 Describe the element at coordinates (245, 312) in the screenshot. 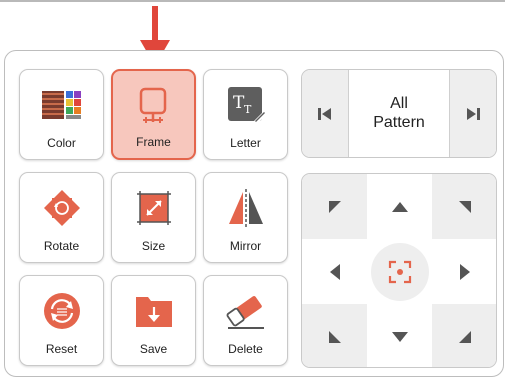

I see `eraser-icon` at that location.